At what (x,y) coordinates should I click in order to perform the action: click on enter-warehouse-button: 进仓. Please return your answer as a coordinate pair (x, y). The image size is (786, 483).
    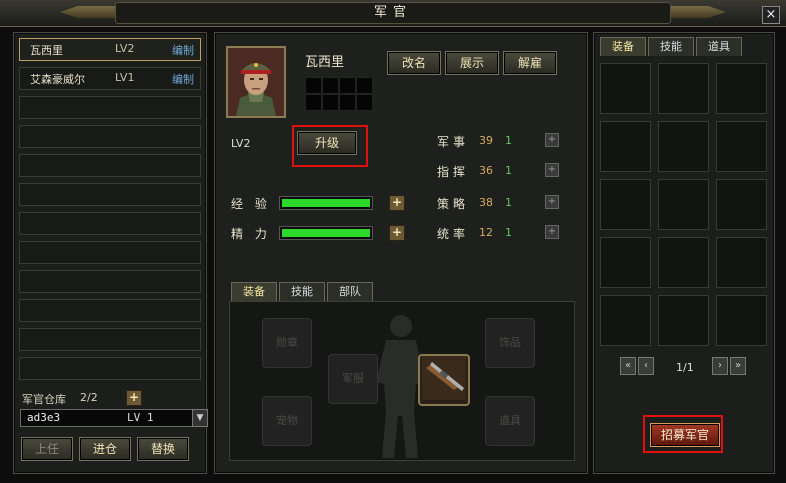
    Looking at the image, I should click on (105, 449).